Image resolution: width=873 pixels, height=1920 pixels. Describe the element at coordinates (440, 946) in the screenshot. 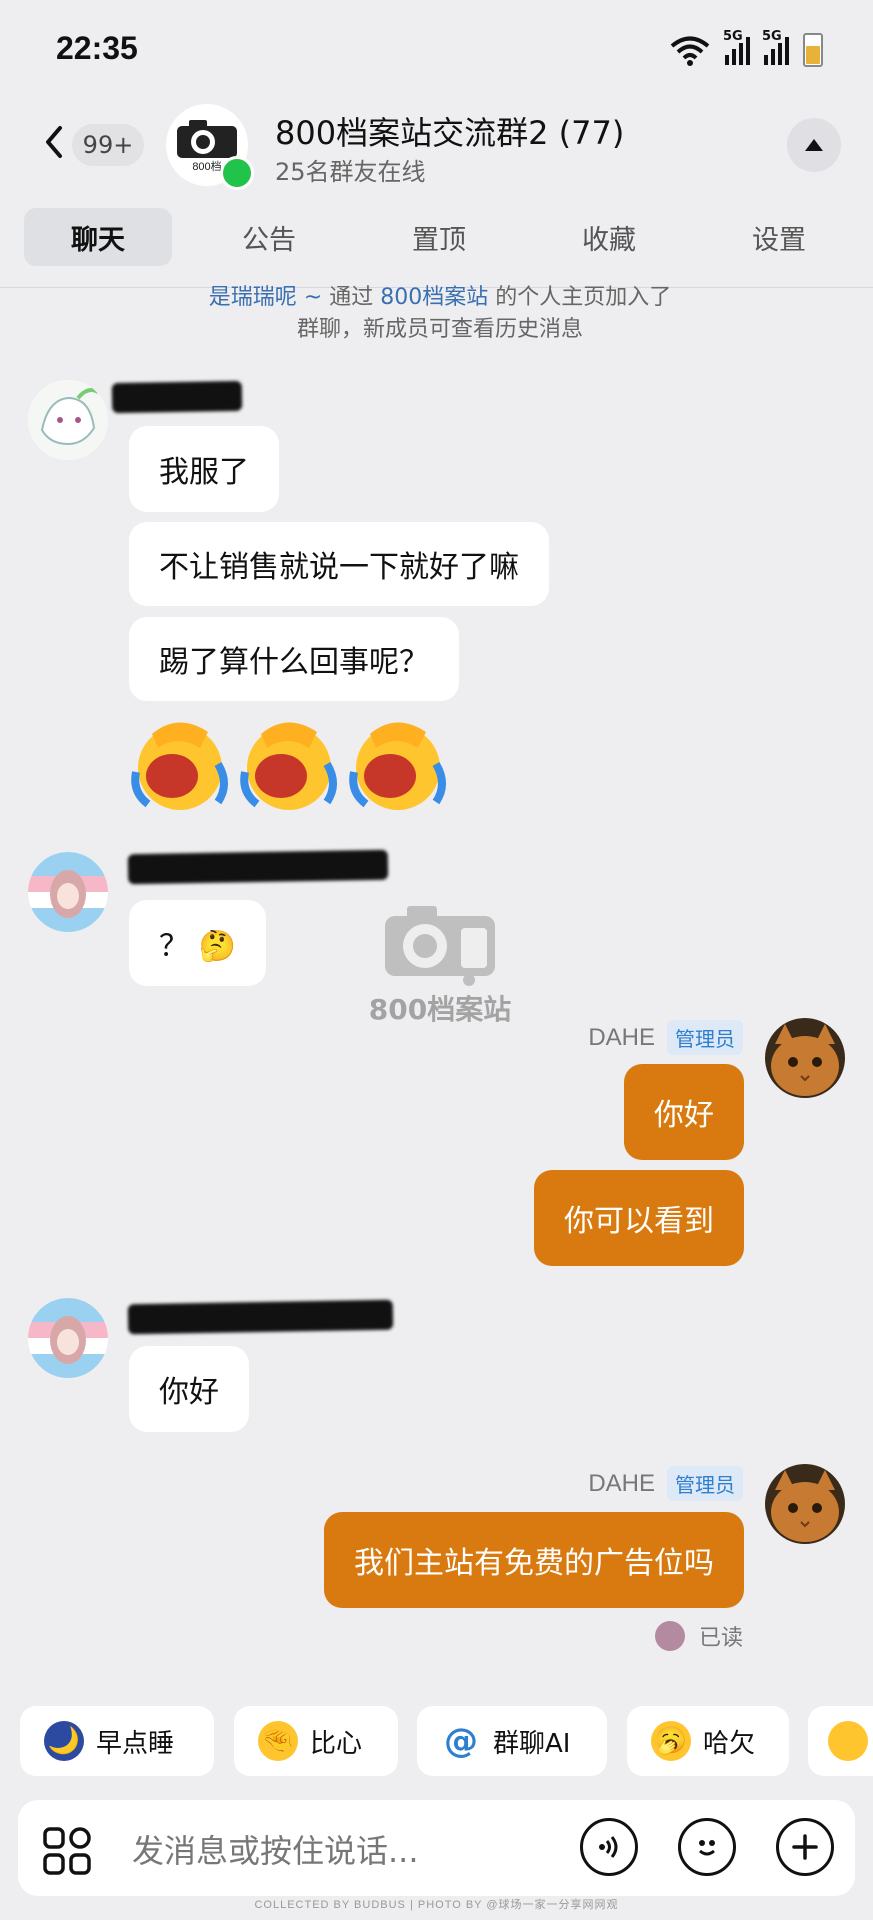

I see `camera-watermark-icon` at that location.